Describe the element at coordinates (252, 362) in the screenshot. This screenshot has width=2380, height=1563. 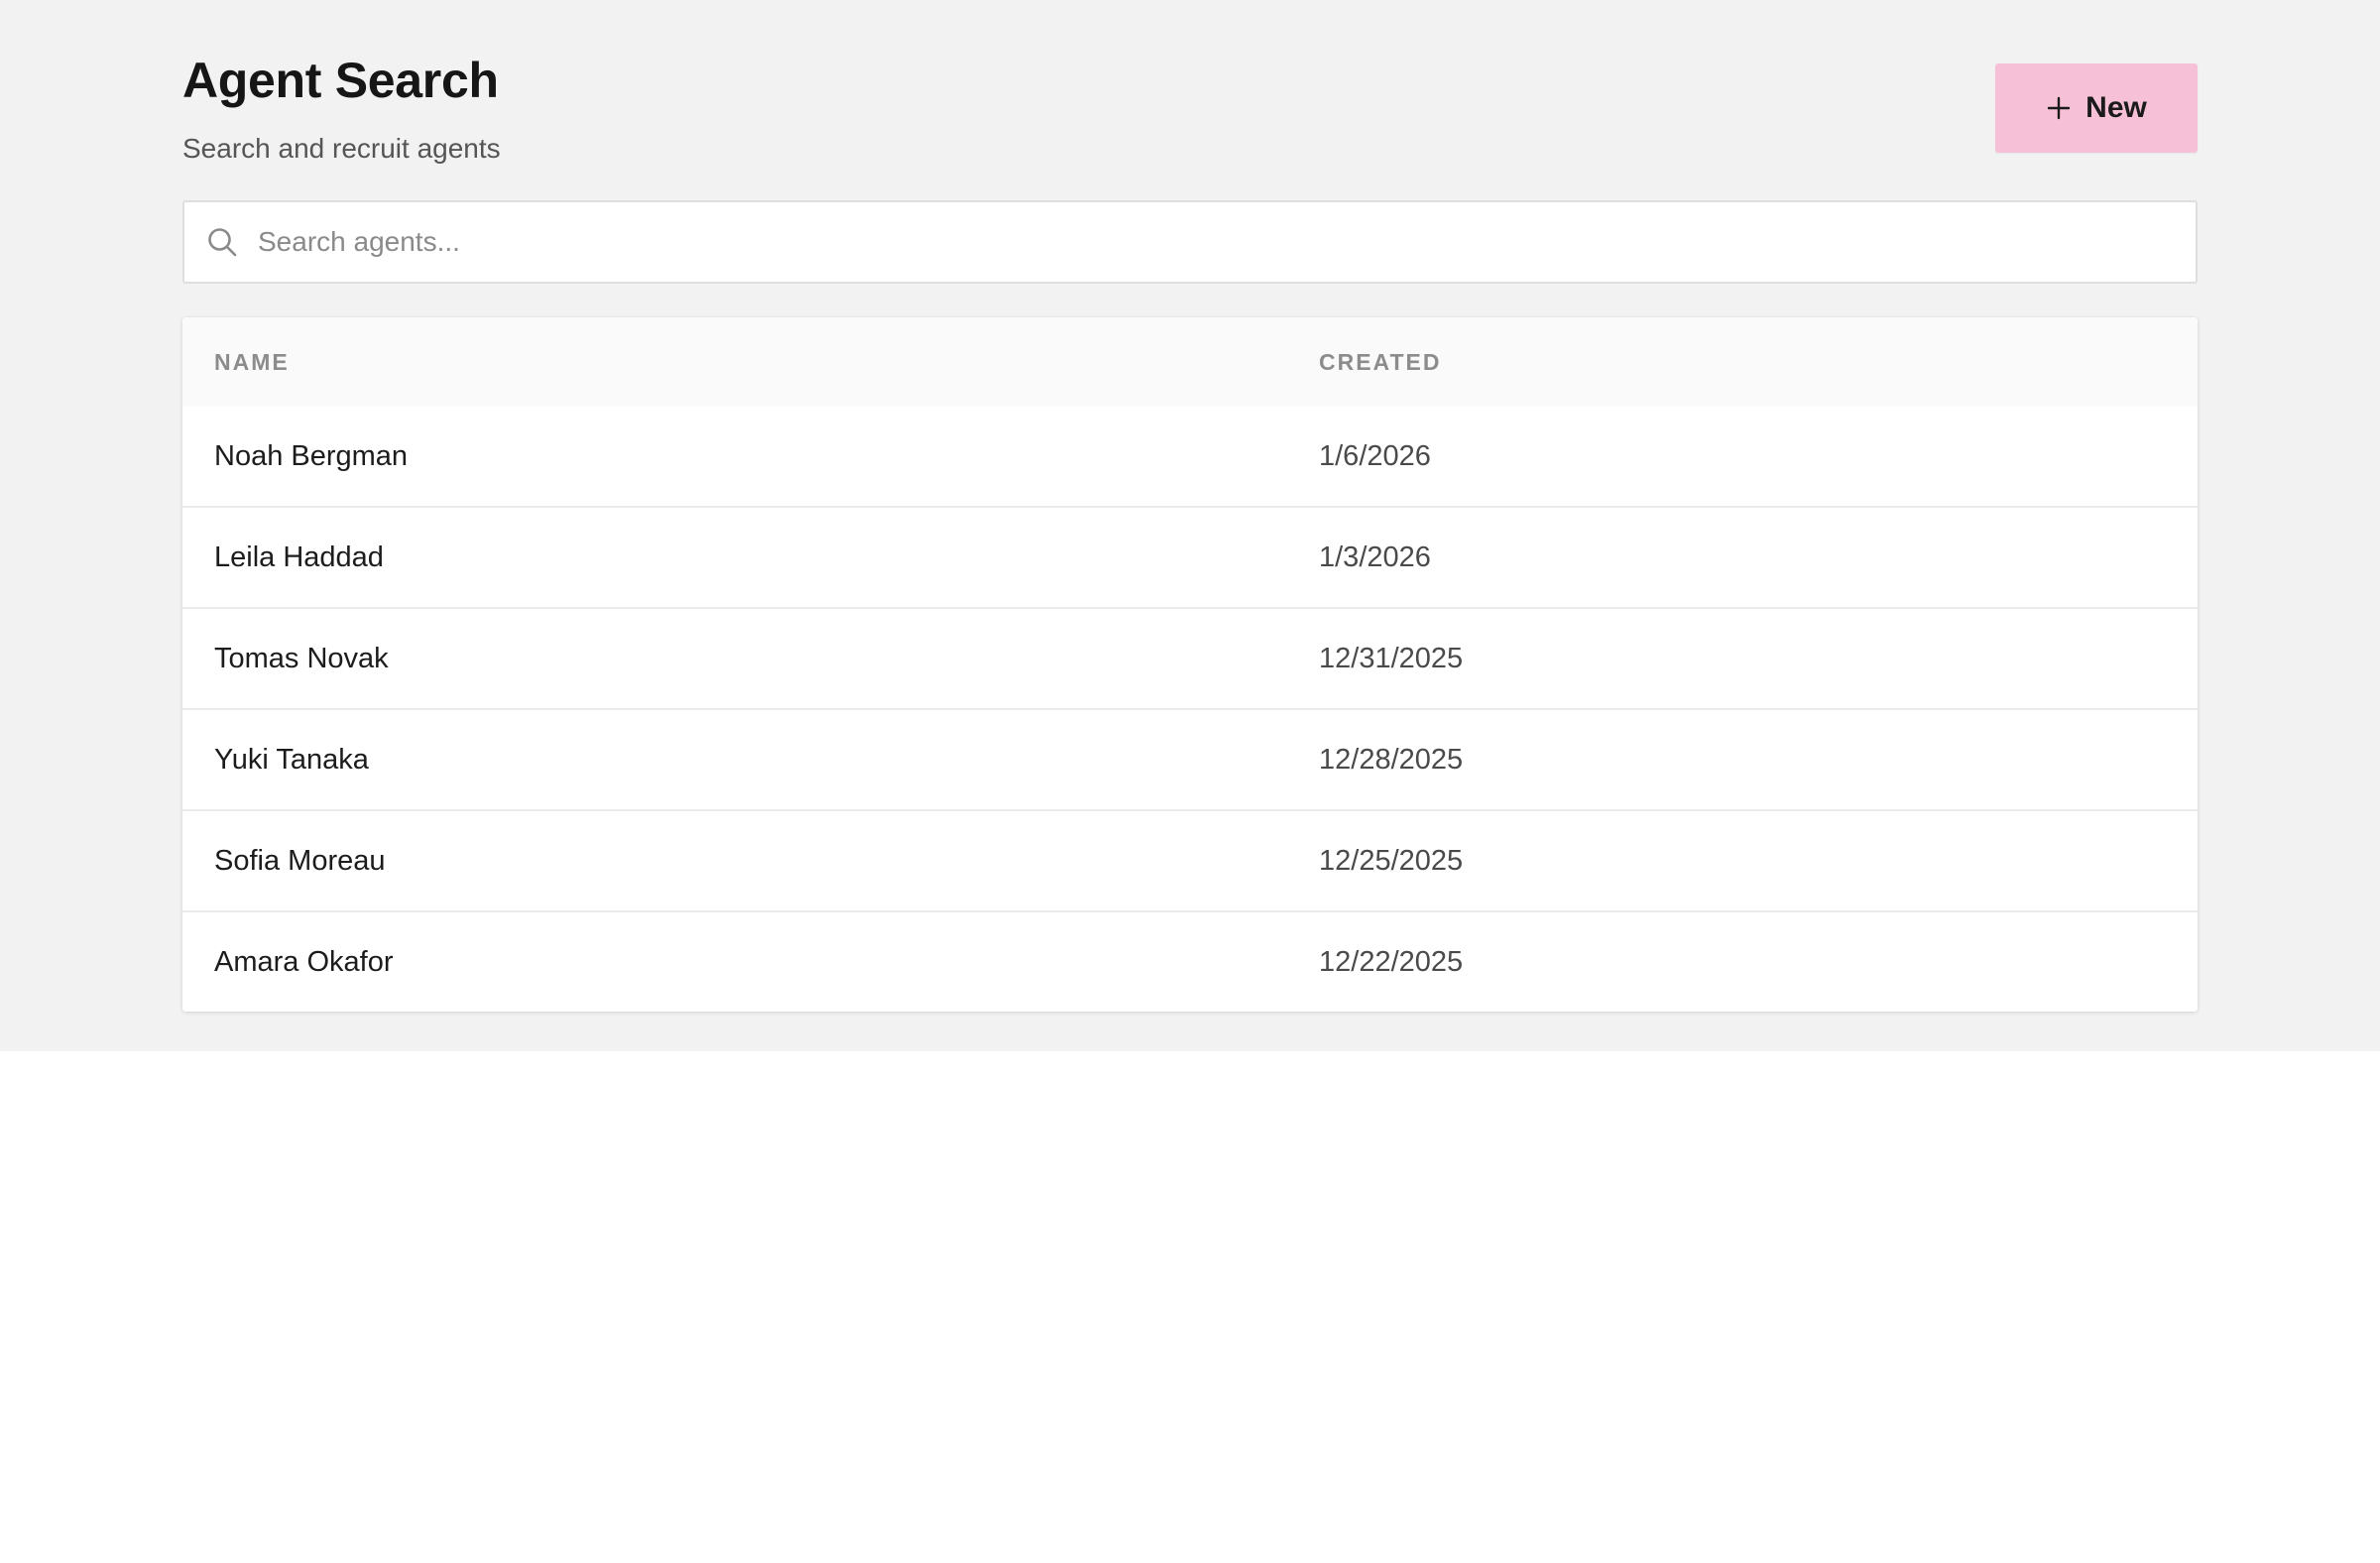
I see `column-header-name: NAME` at that location.